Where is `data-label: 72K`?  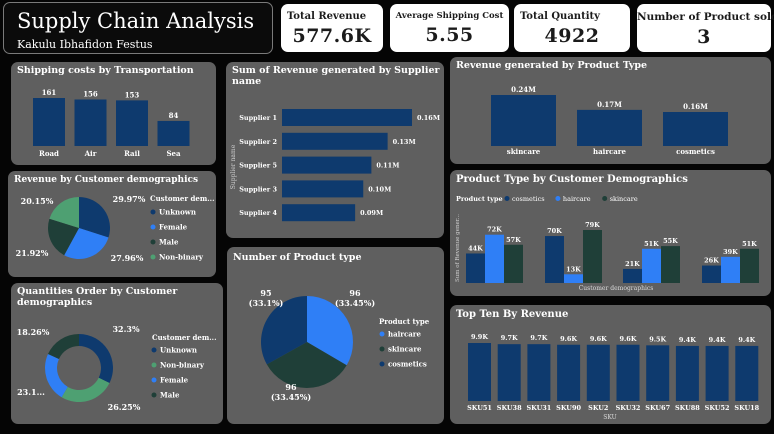 data-label: 72K is located at coordinates (494, 230).